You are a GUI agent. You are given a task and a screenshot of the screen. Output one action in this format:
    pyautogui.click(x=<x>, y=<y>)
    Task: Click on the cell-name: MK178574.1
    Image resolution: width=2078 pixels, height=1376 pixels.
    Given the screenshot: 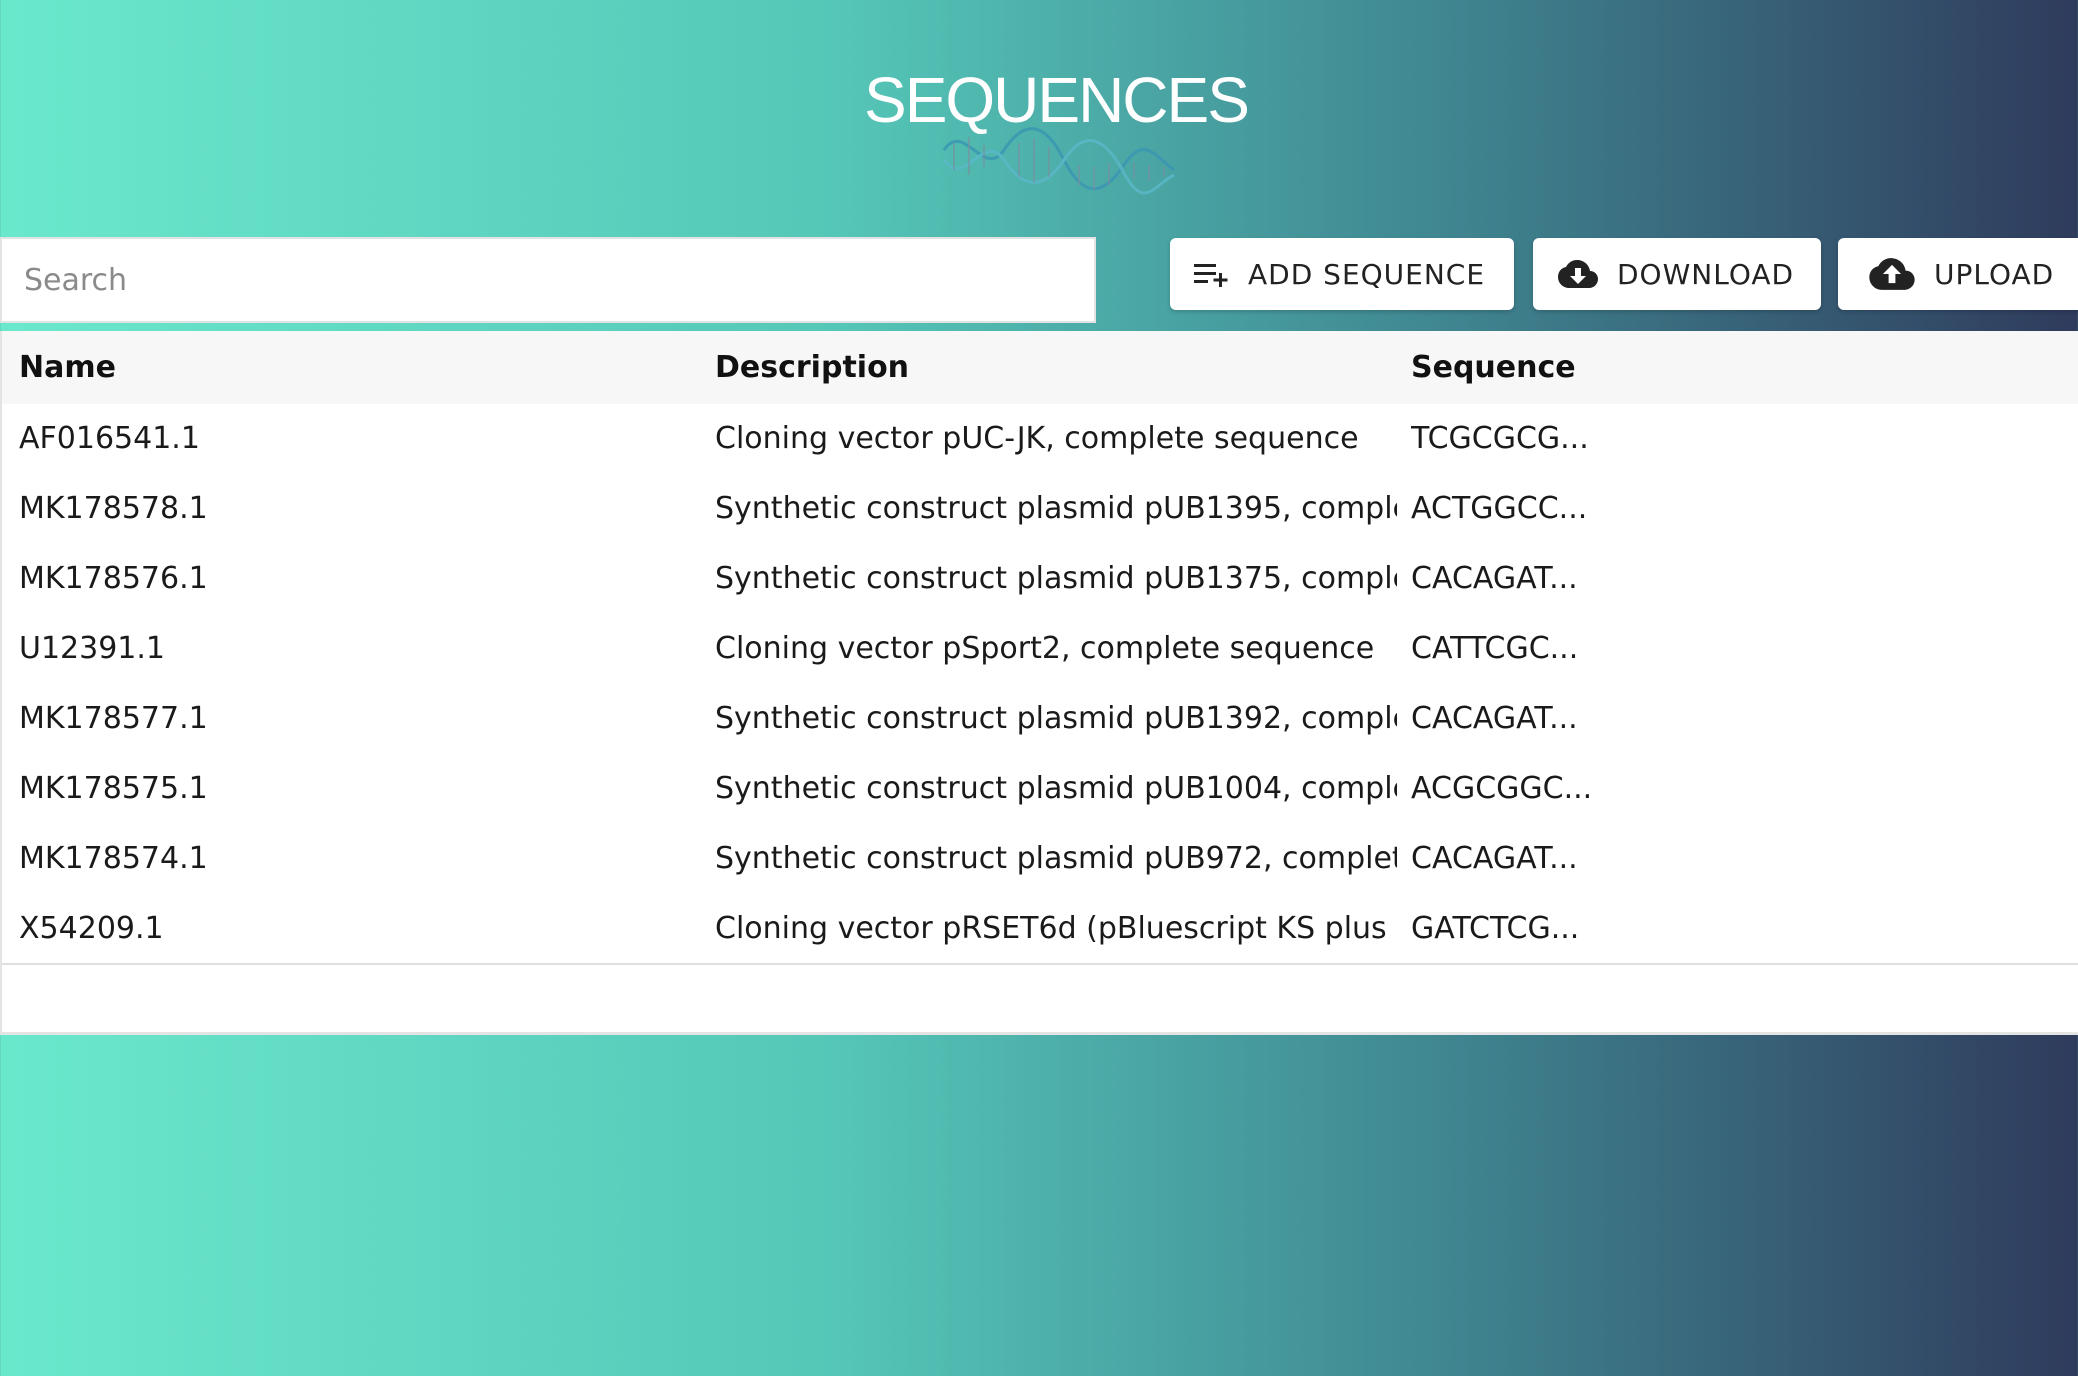 What is the action you would take?
    pyautogui.click(x=113, y=858)
    